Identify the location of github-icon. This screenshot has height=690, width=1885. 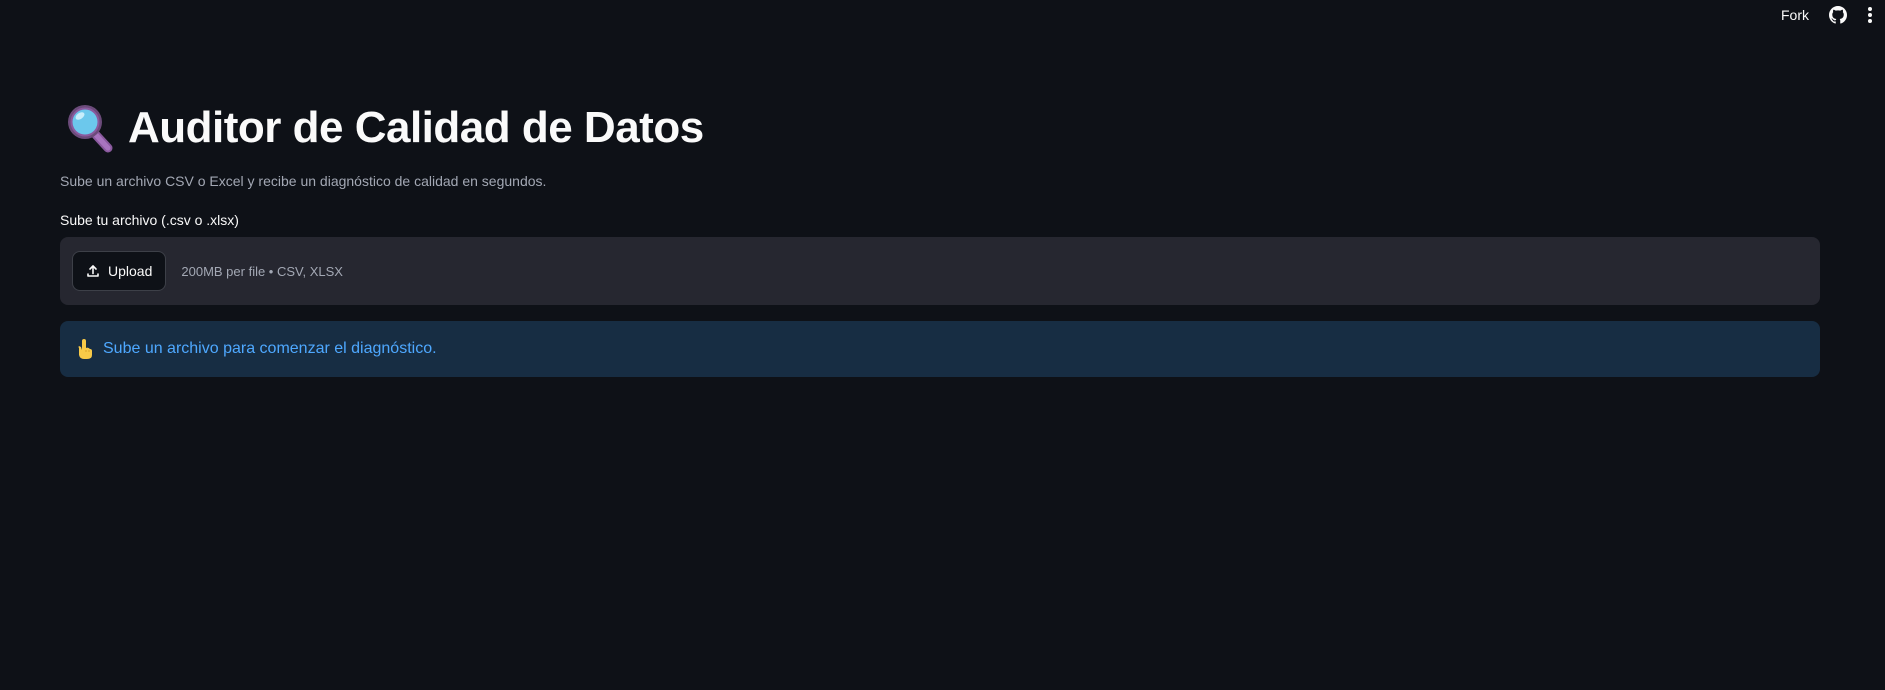
(1838, 15).